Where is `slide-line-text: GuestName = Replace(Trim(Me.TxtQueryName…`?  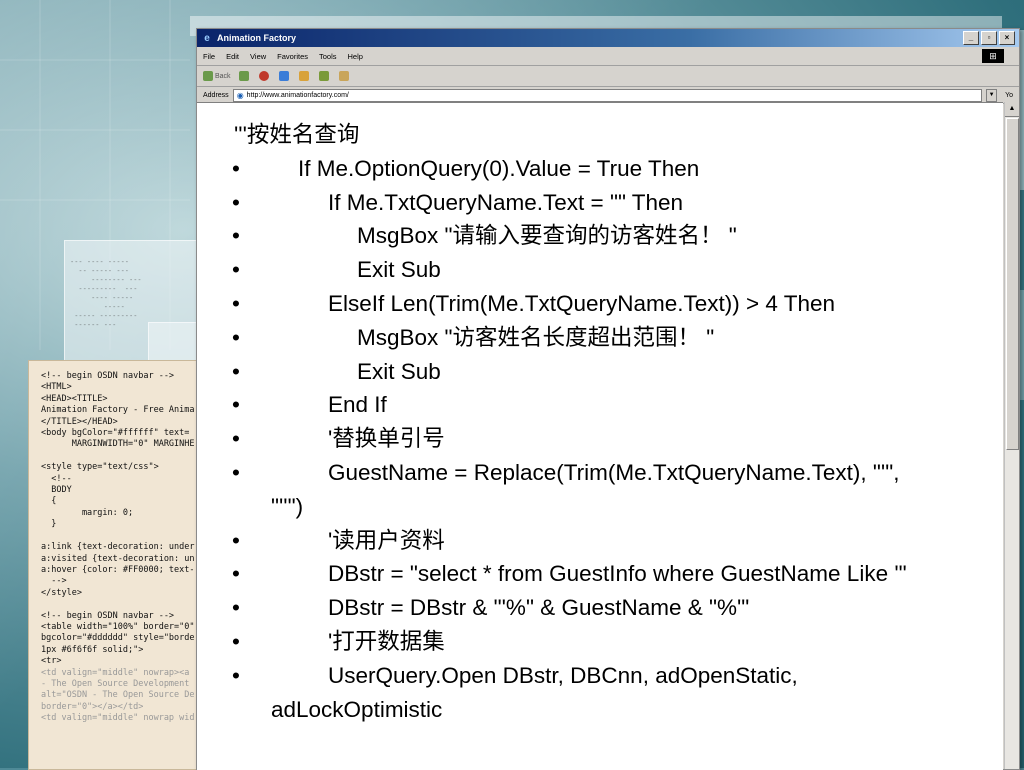 slide-line-text: GuestName = Replace(Trim(Me.TxtQueryName… is located at coordinates (614, 472).